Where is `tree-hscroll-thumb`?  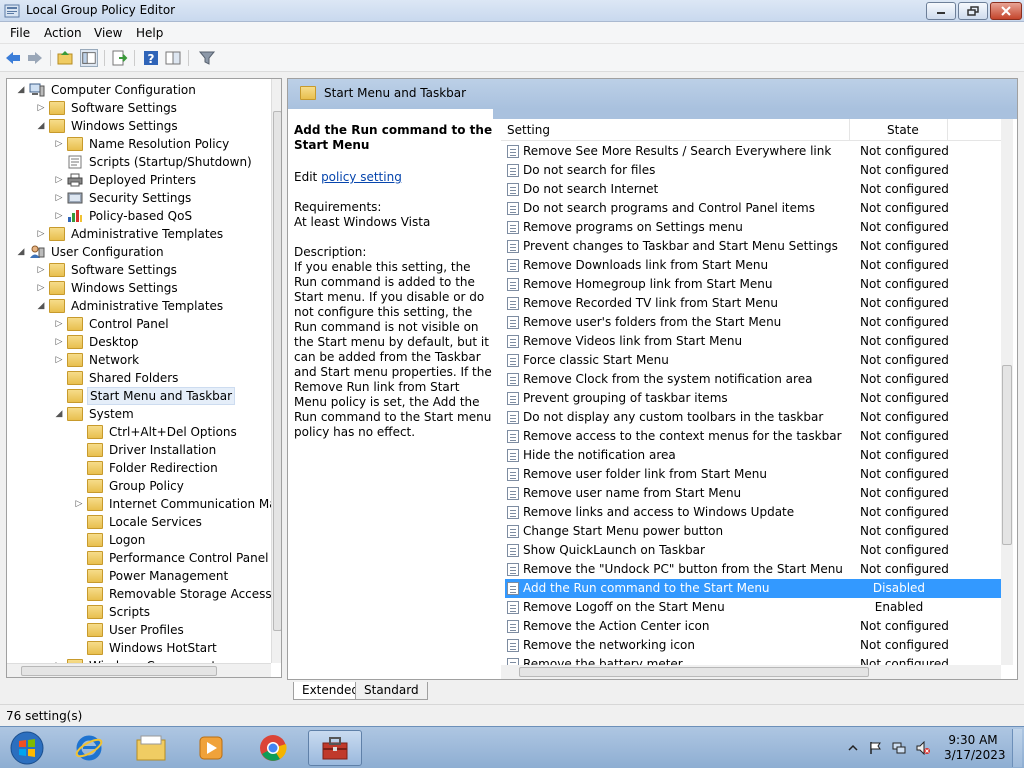 tree-hscroll-thumb is located at coordinates (119, 671).